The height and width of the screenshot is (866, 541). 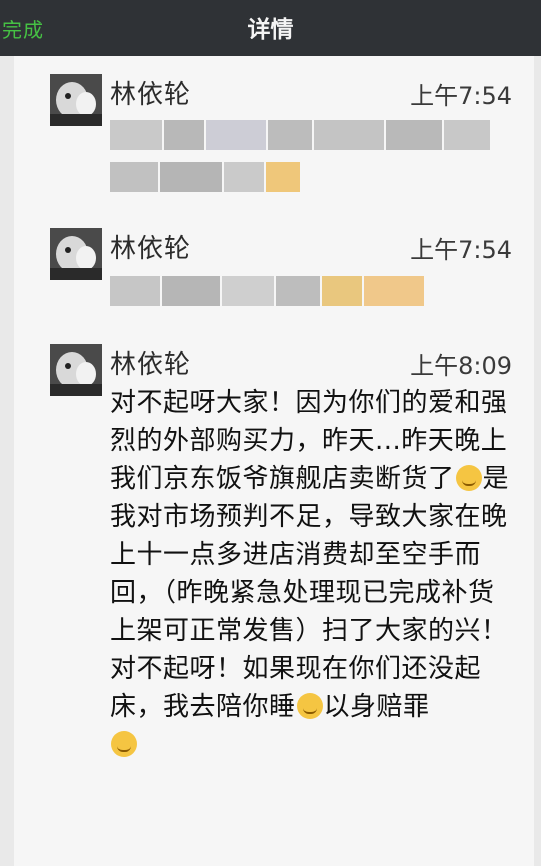 I want to click on sweat-emoji-icon, so click(x=124, y=744).